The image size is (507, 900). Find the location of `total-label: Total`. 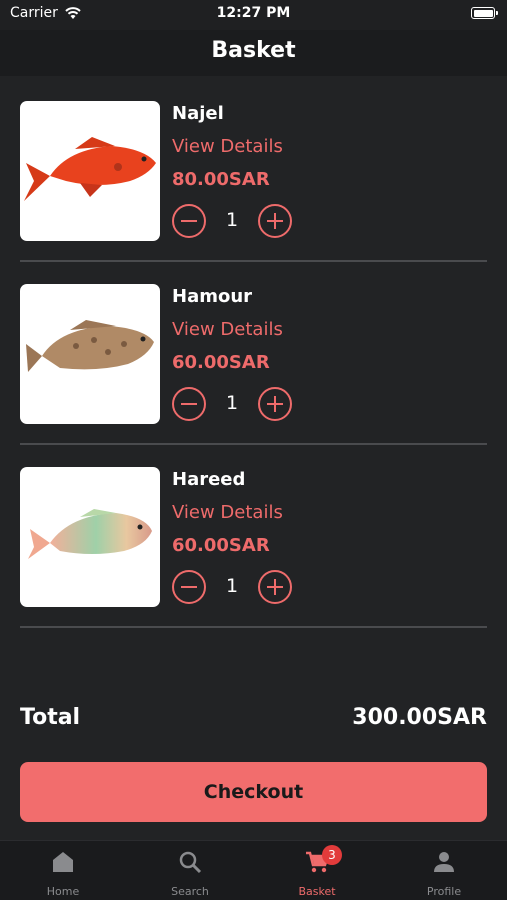

total-label: Total is located at coordinates (50, 717).